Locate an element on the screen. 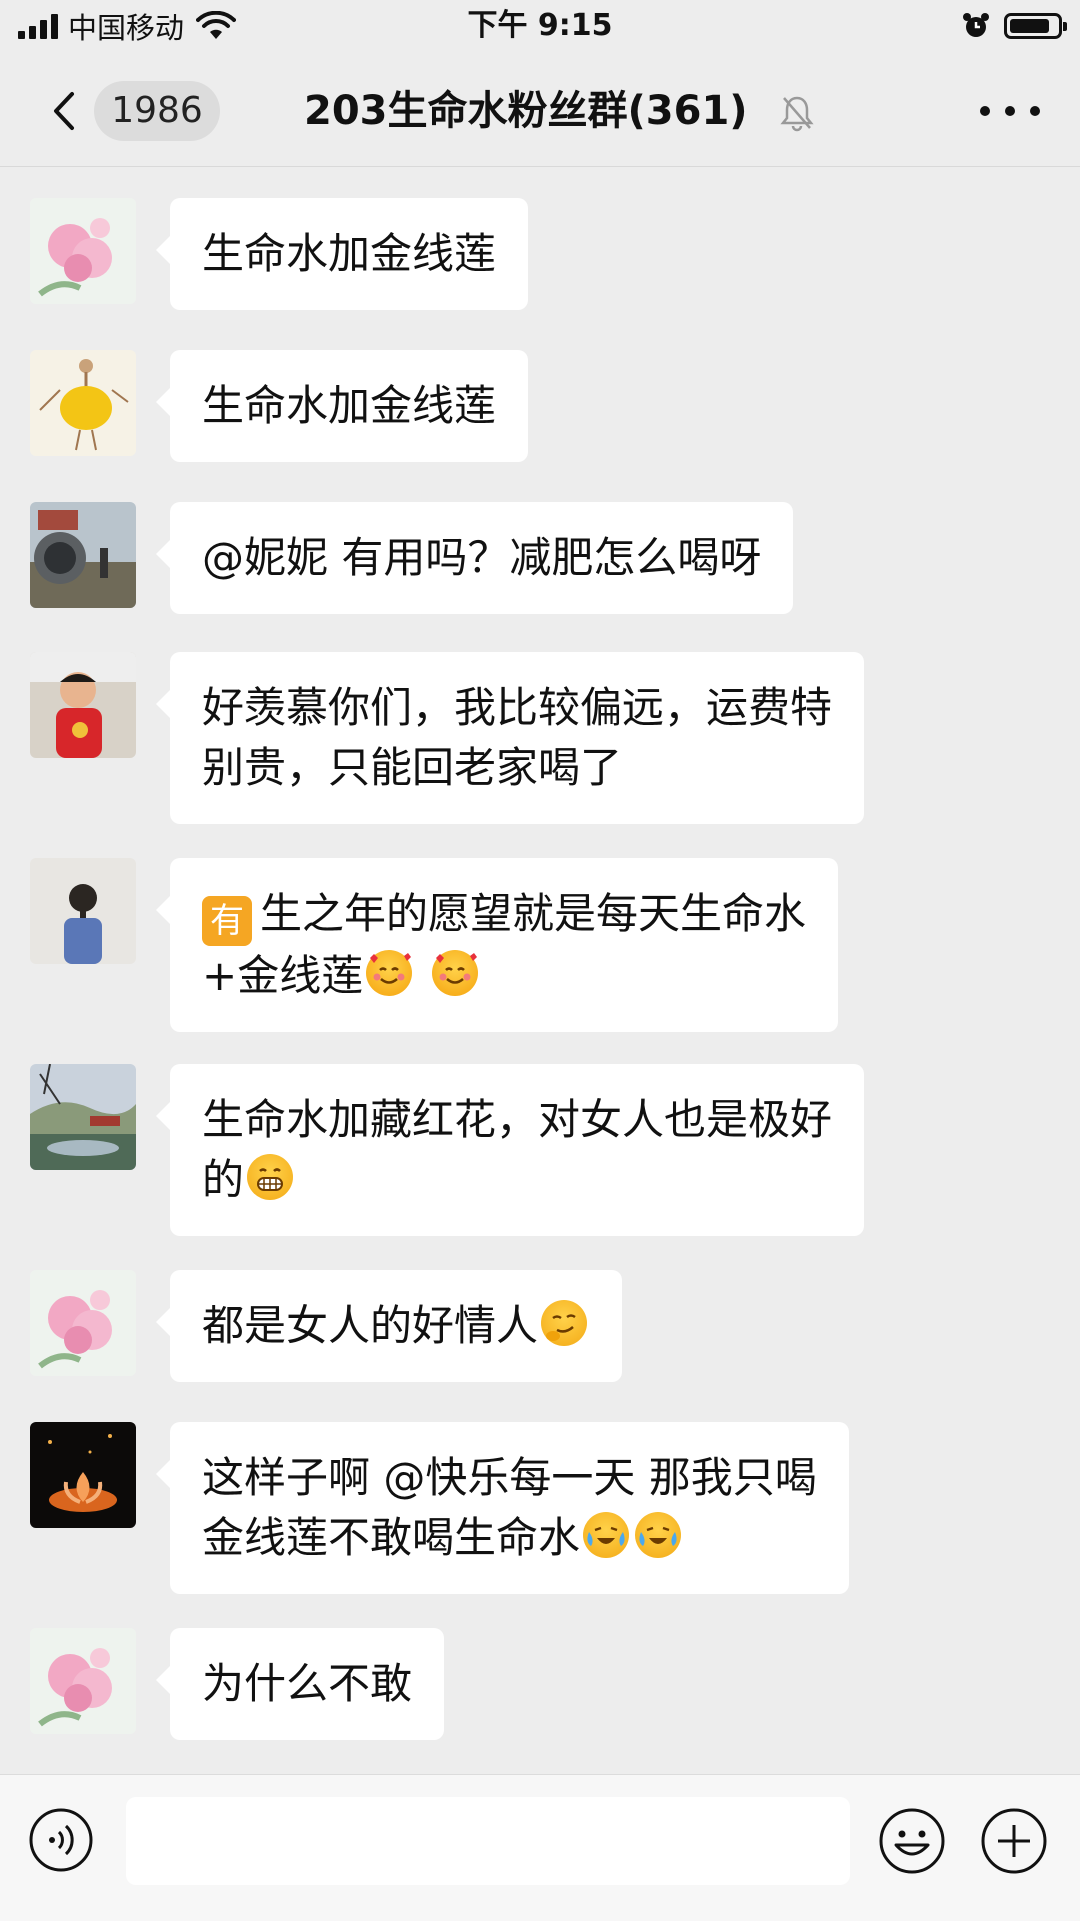  child-photo-avatar is located at coordinates (83, 705).